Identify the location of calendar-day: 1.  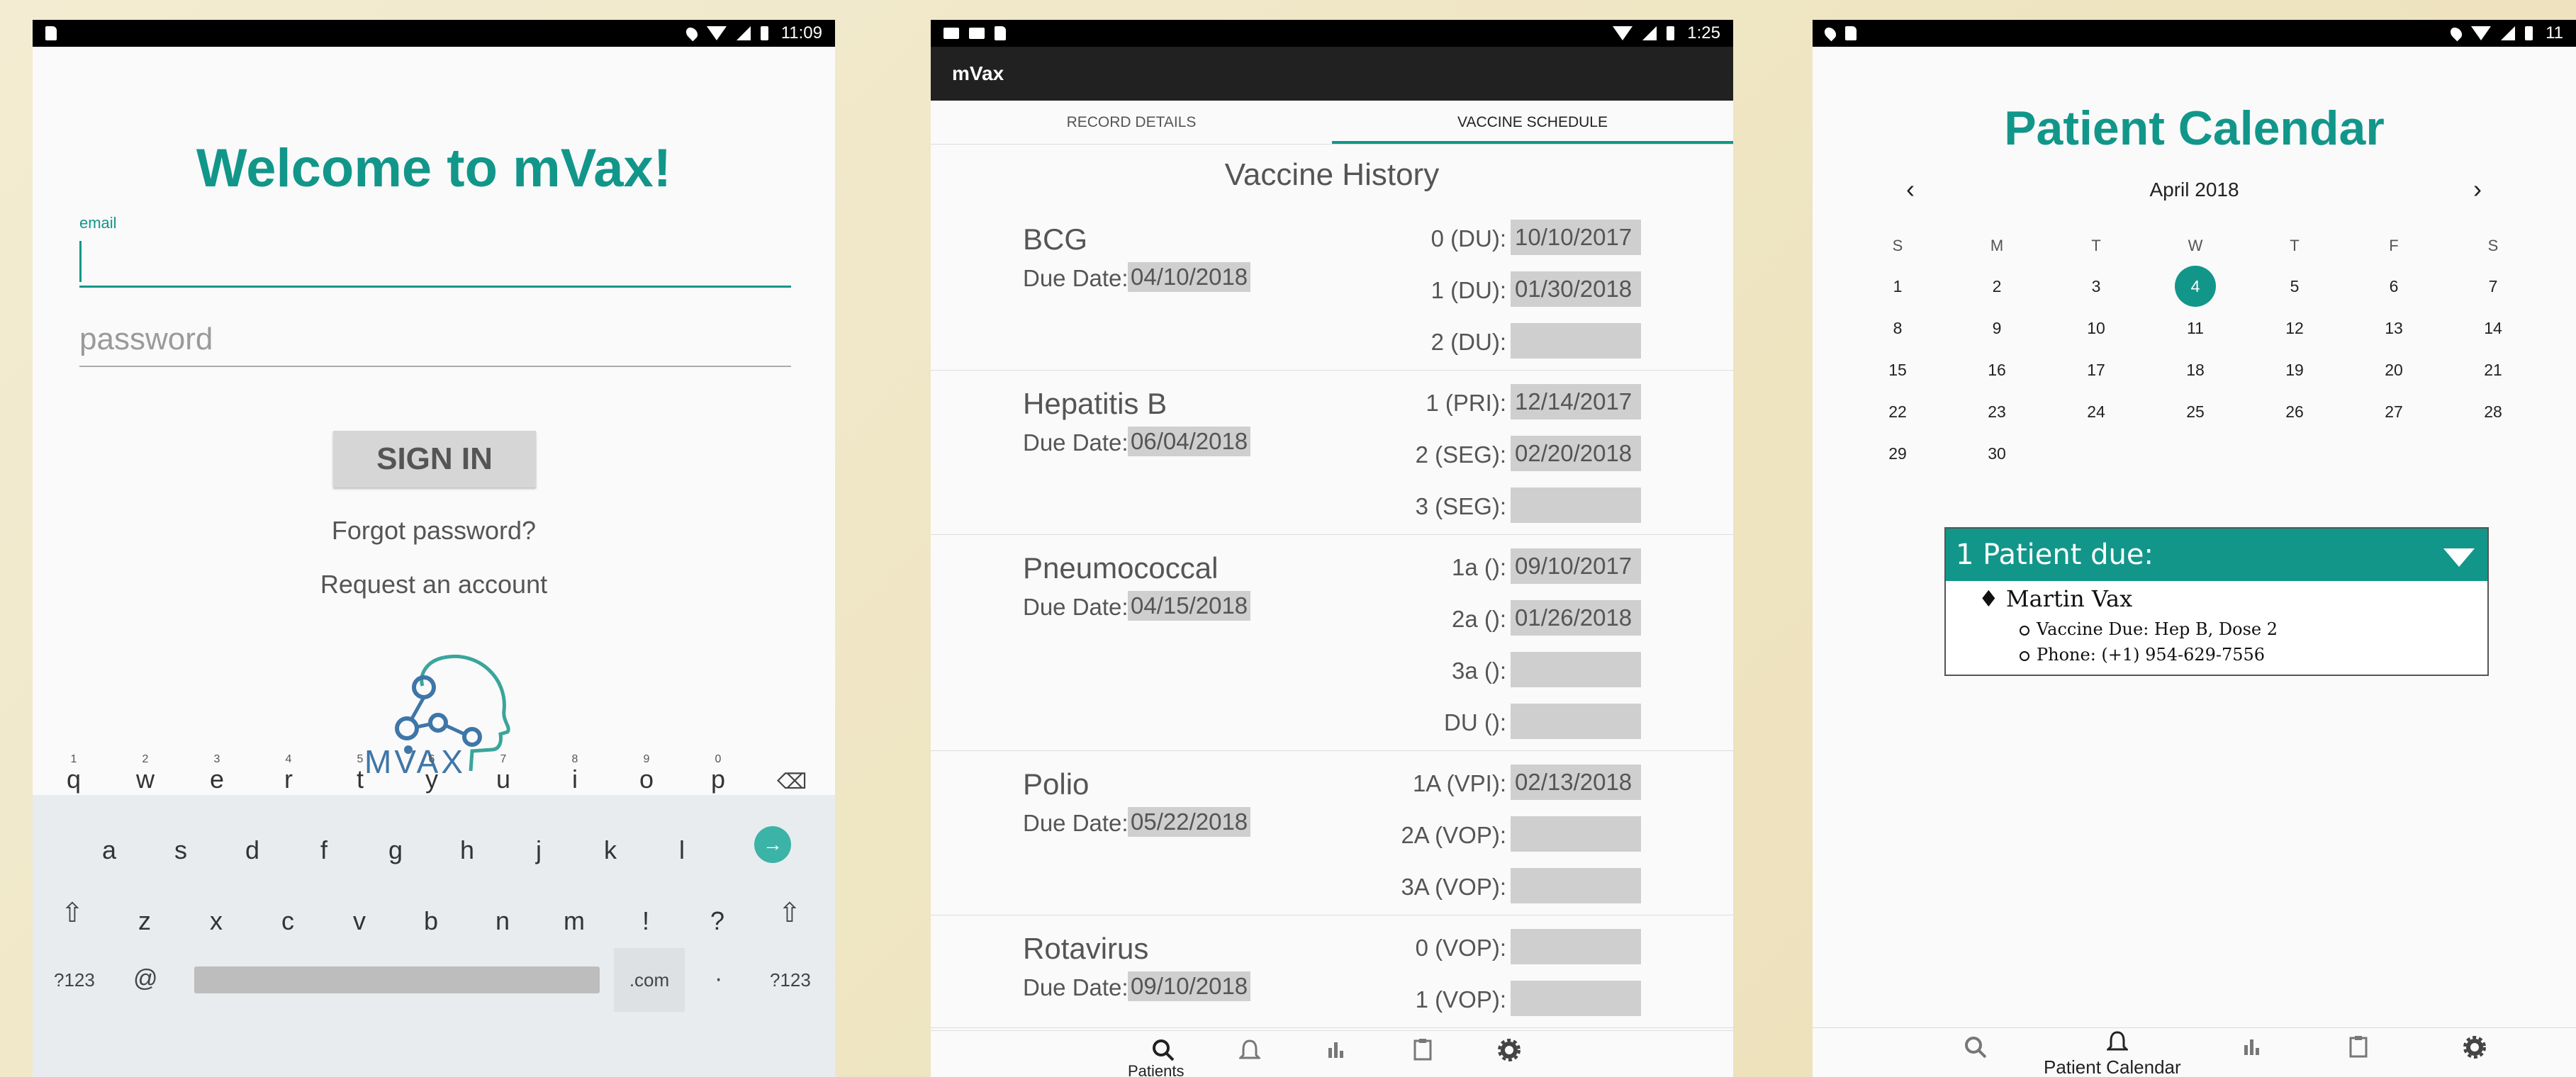
(1898, 286).